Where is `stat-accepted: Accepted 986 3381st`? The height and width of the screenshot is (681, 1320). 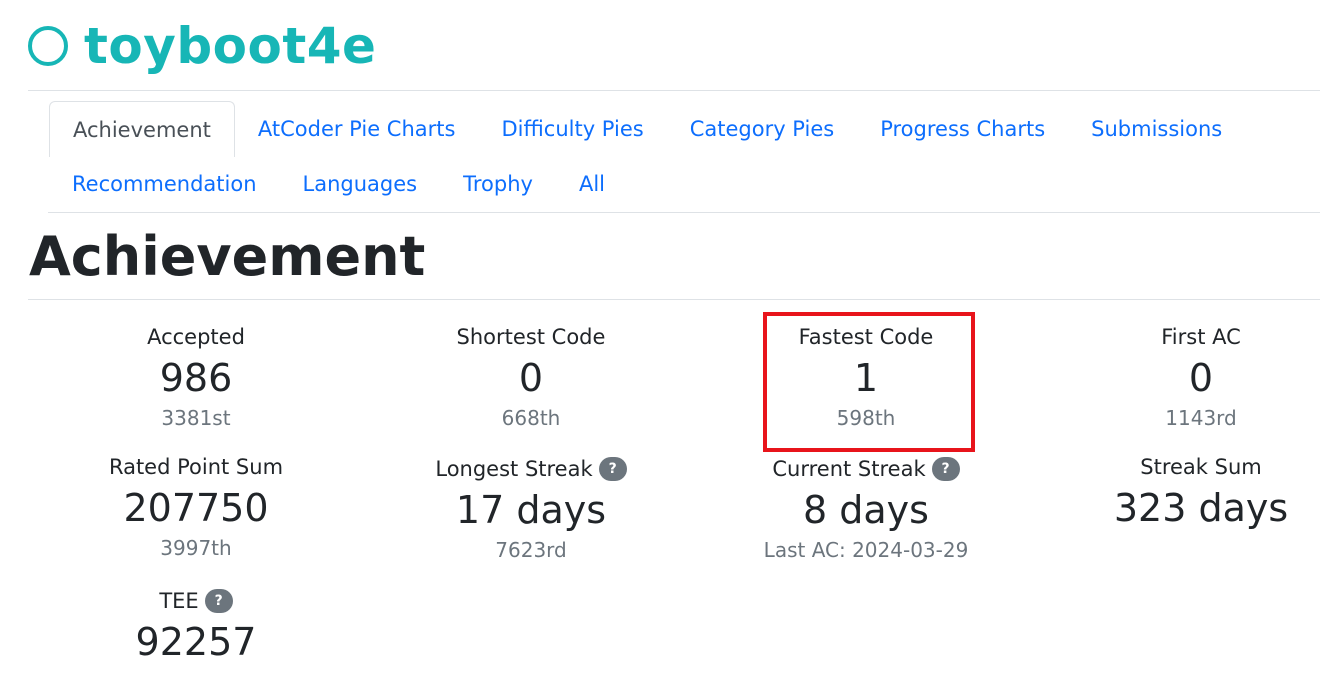
stat-accepted: Accepted 986 3381st is located at coordinates (196, 377).